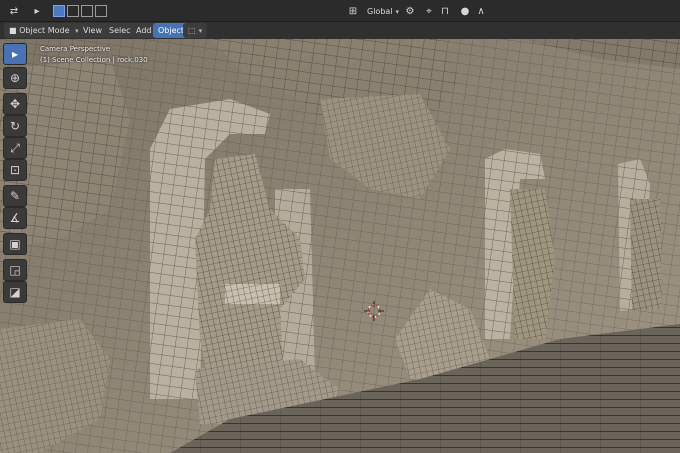 The image size is (680, 453). Describe the element at coordinates (15, 270) in the screenshot. I see `extrude-icon: ◲` at that location.